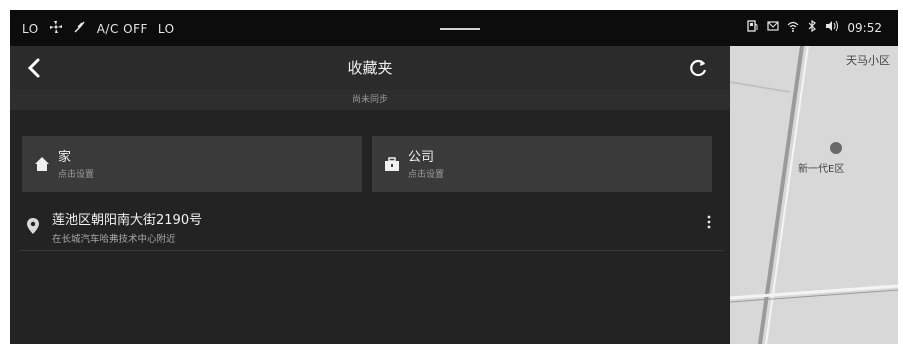 The width and height of the screenshot is (903, 344). Describe the element at coordinates (192, 164) in the screenshot. I see `home-card: 家 点击设置` at that location.